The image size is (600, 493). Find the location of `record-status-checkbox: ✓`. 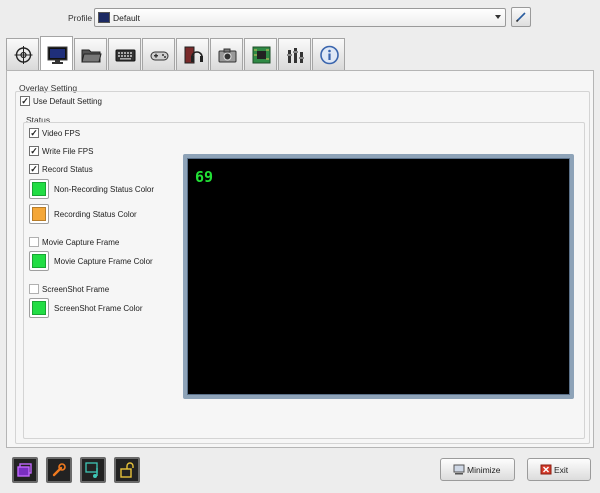

record-status-checkbox: ✓ is located at coordinates (34, 169).